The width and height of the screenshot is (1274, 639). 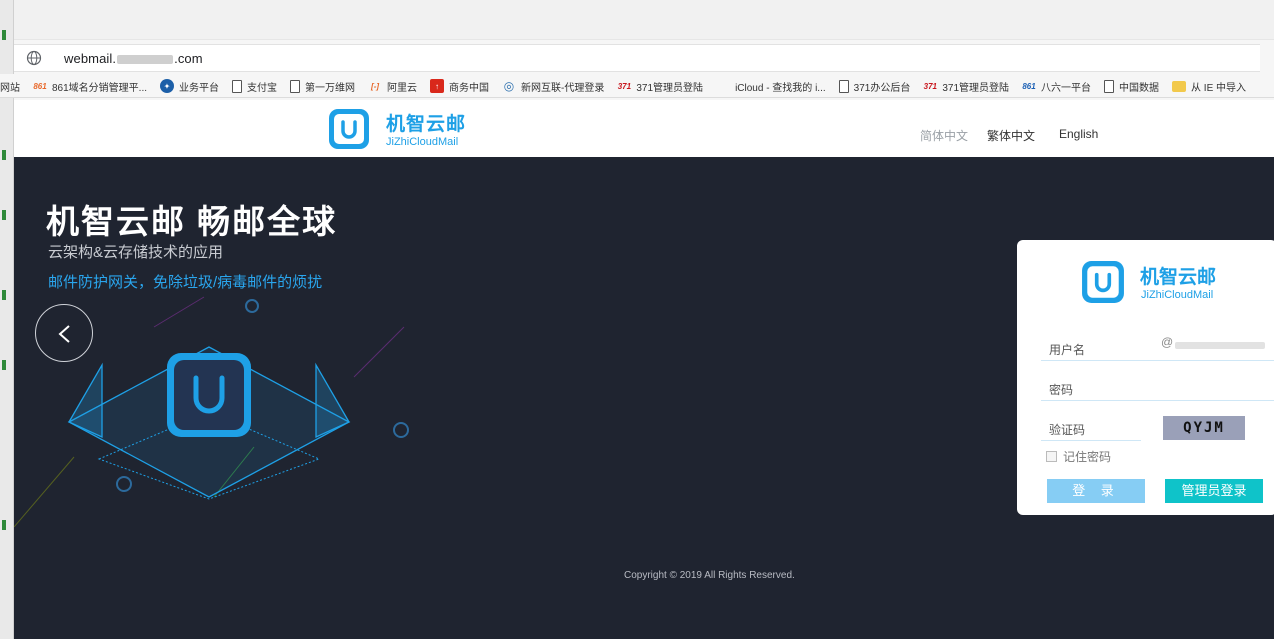 I want to click on favicon-icon: ◎, so click(x=509, y=86).